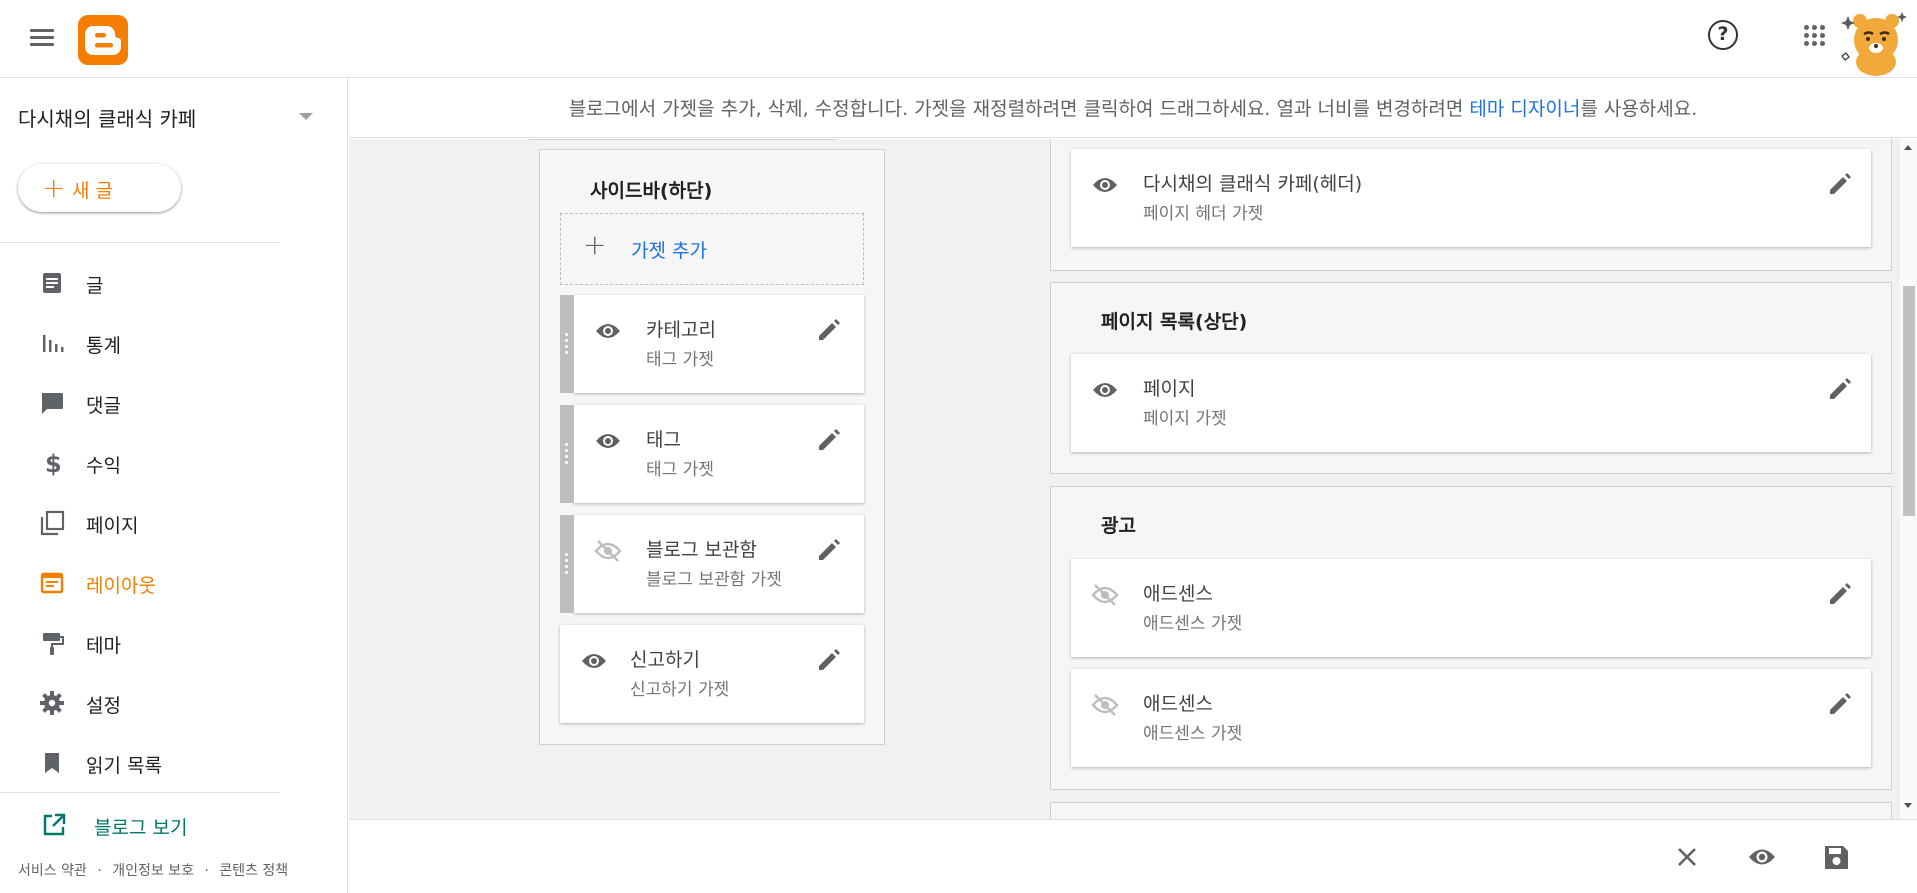  What do you see at coordinates (680, 690) in the screenshot?
I see `gadget-subtitle: 신고하기 가젯` at bounding box center [680, 690].